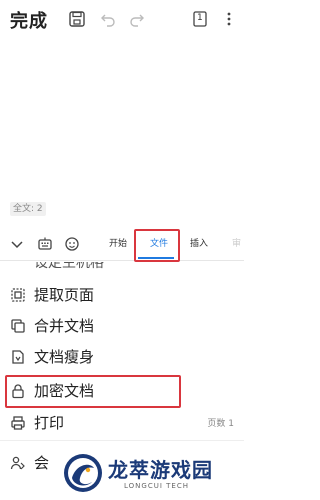 The image size is (320, 500). Describe the element at coordinates (93, 391) in the screenshot. I see `encrypt-highlight-box` at that location.